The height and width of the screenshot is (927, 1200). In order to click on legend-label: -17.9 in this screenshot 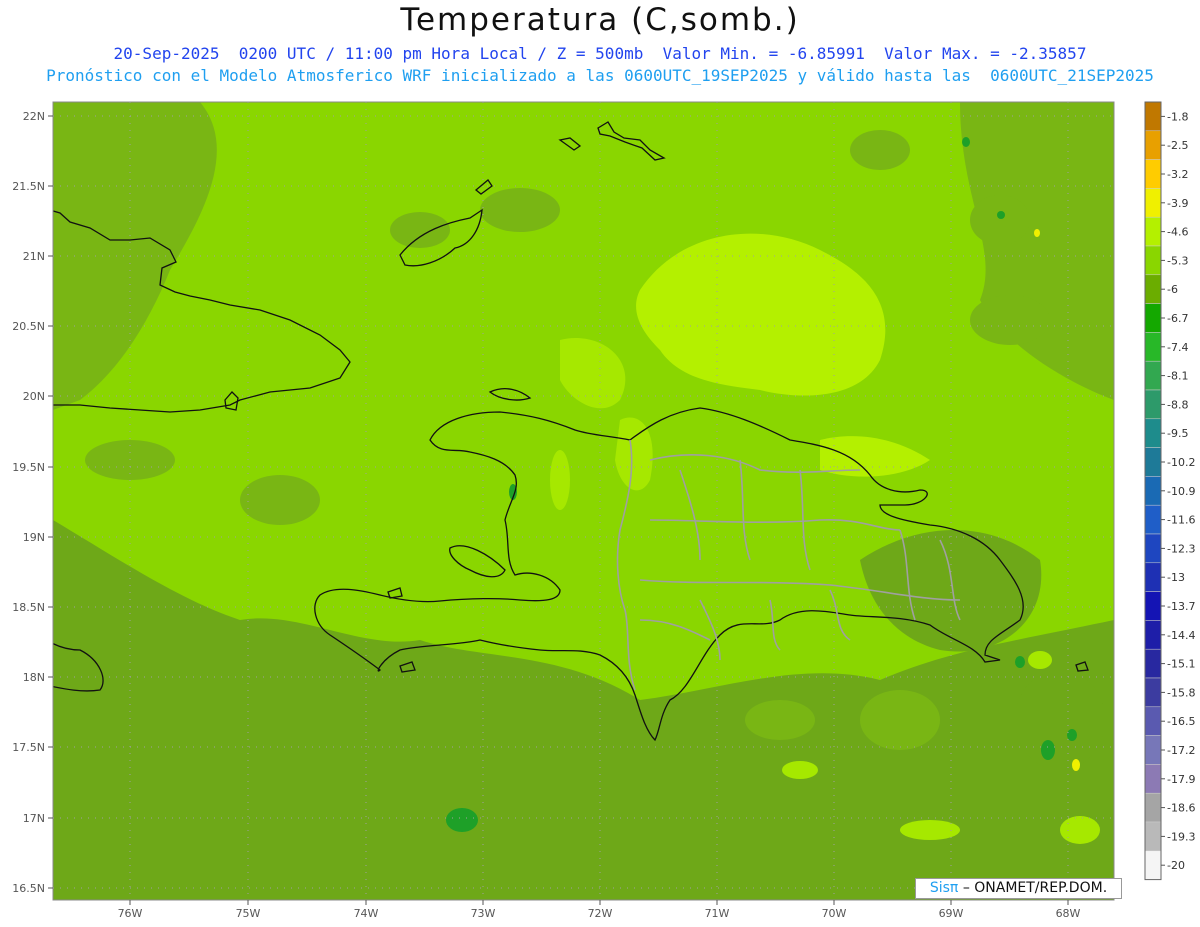, I will do `click(1181, 779)`.